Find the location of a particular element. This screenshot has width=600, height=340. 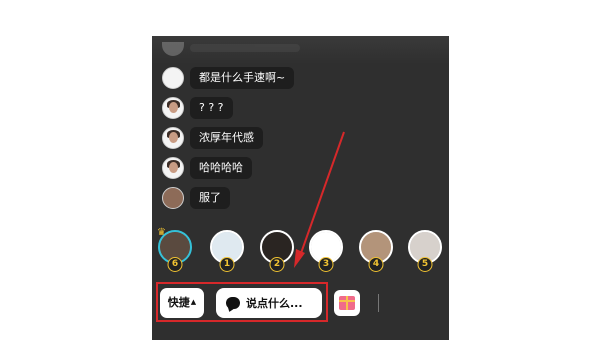

rank-badge: 5 is located at coordinates (425, 264).